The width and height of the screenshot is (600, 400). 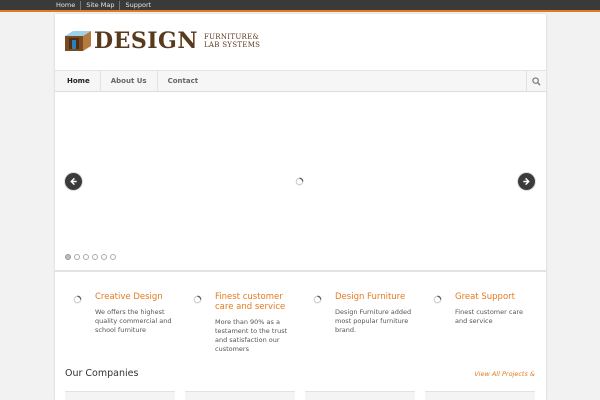 I want to click on feature-title: Great Support, so click(x=501, y=297).